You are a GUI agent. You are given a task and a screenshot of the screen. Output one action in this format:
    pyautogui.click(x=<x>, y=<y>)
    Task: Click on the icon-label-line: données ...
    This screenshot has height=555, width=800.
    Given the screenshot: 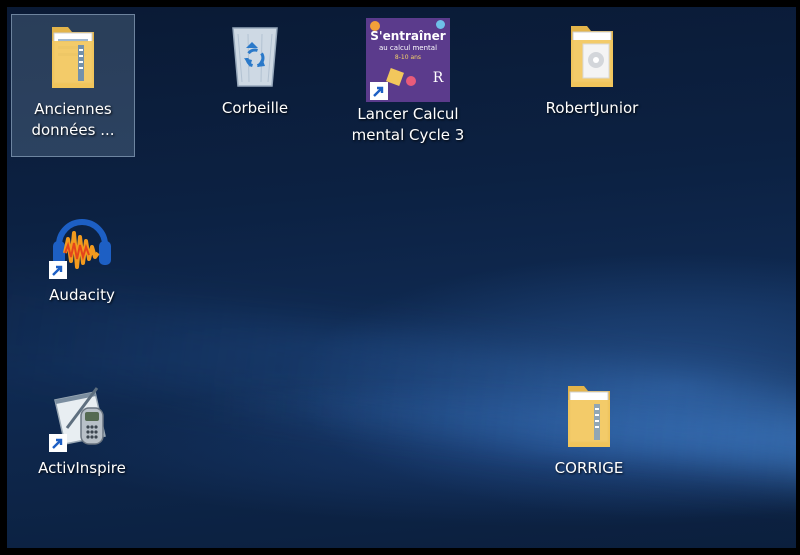 What is the action you would take?
    pyautogui.click(x=73, y=130)
    